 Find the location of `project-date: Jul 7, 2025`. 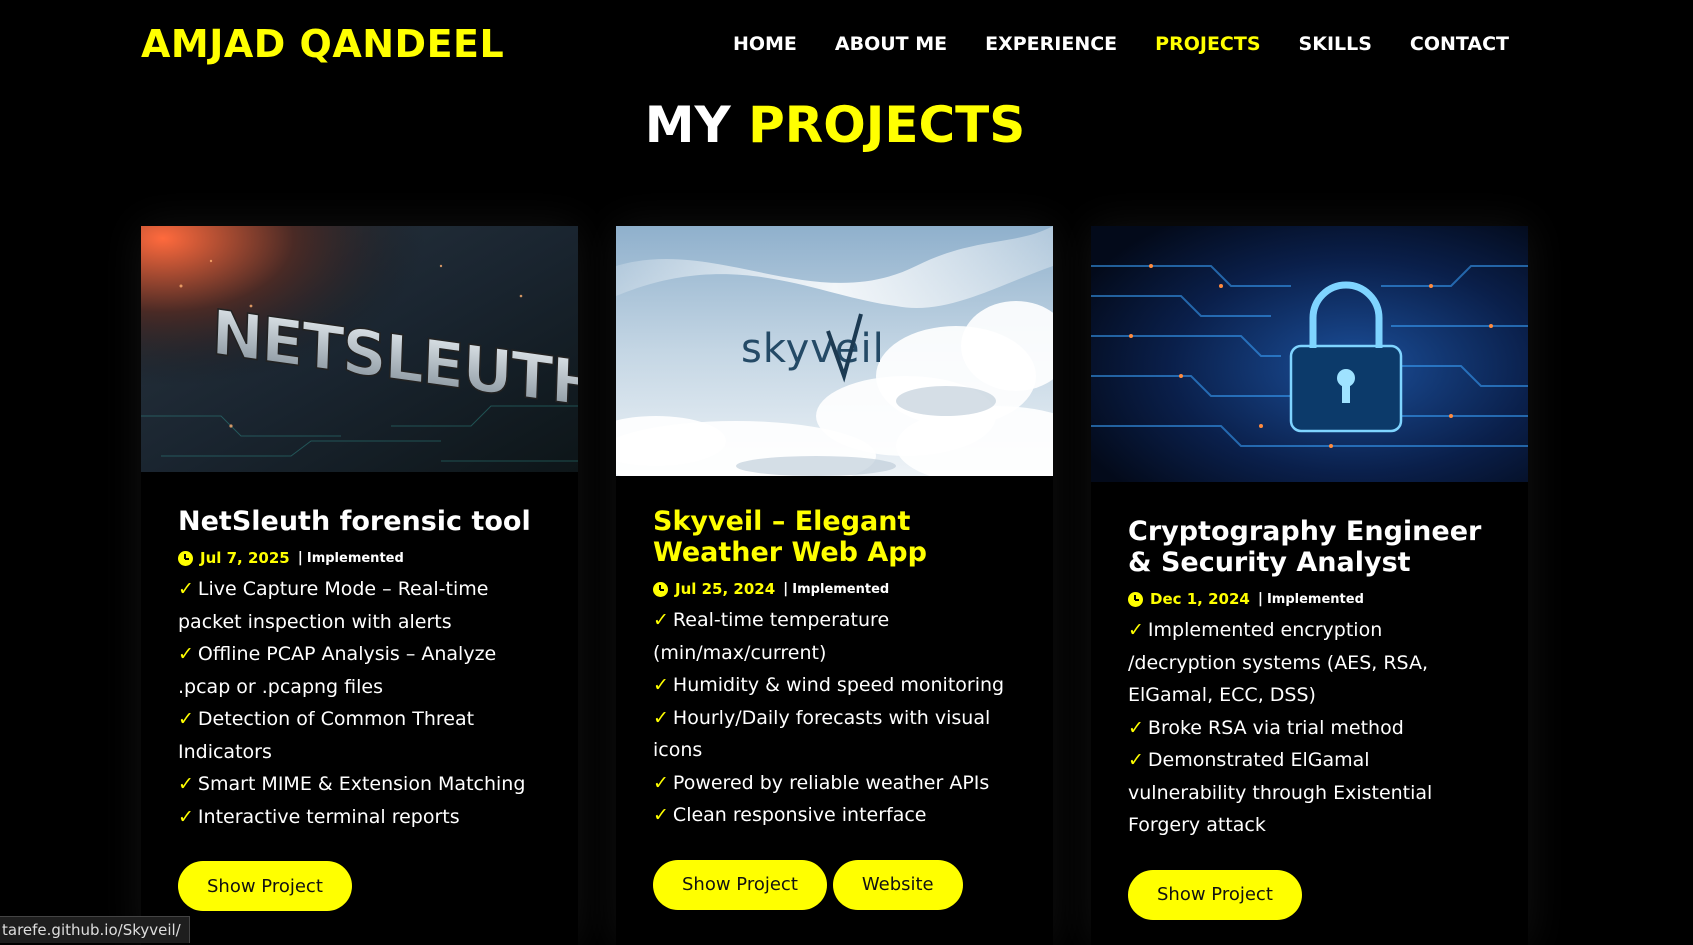

project-date: Jul 7, 2025 is located at coordinates (245, 558).